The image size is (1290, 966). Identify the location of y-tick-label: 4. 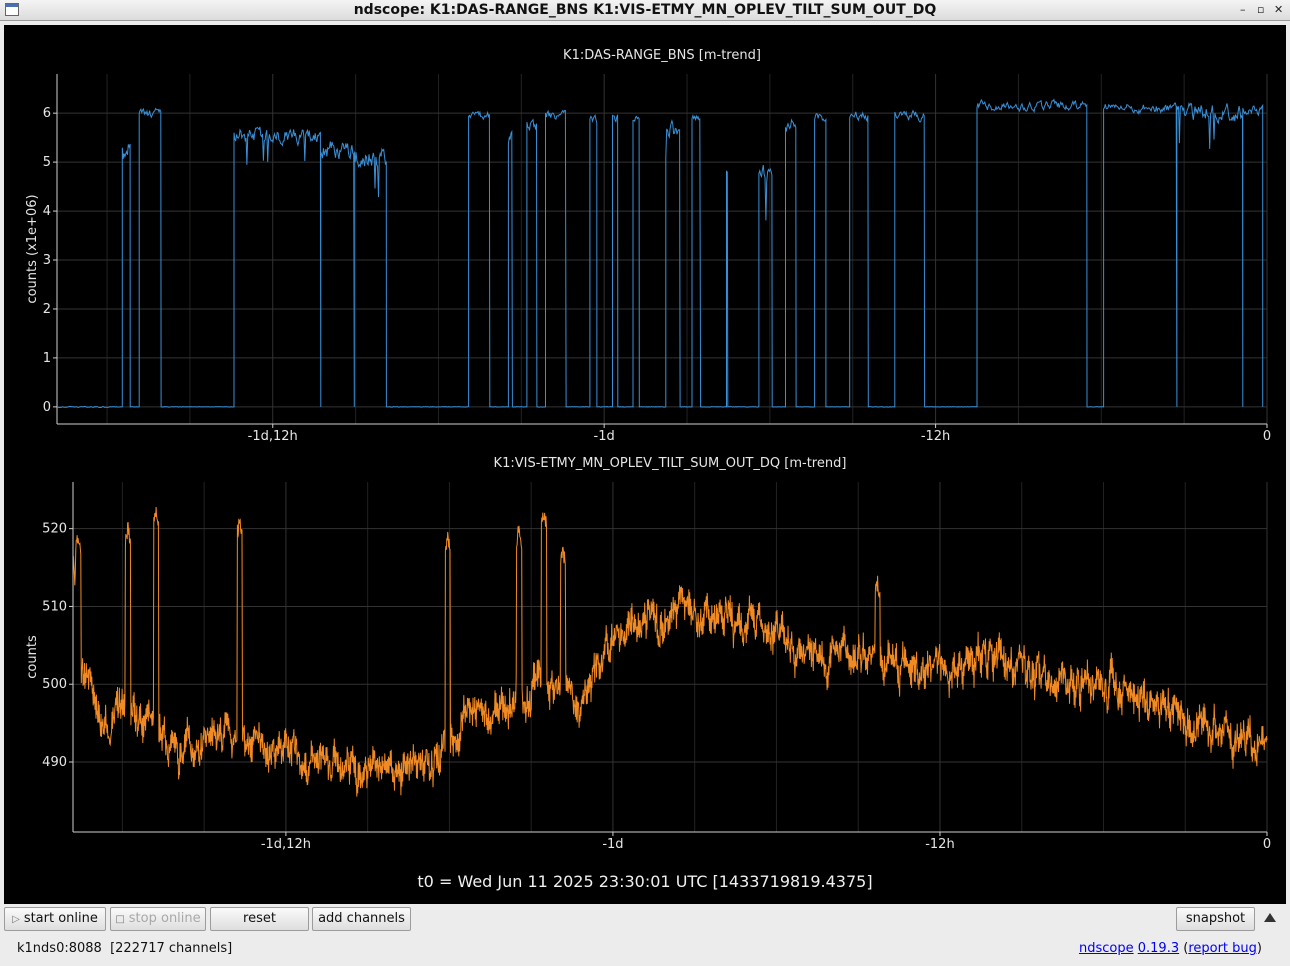
(47, 211).